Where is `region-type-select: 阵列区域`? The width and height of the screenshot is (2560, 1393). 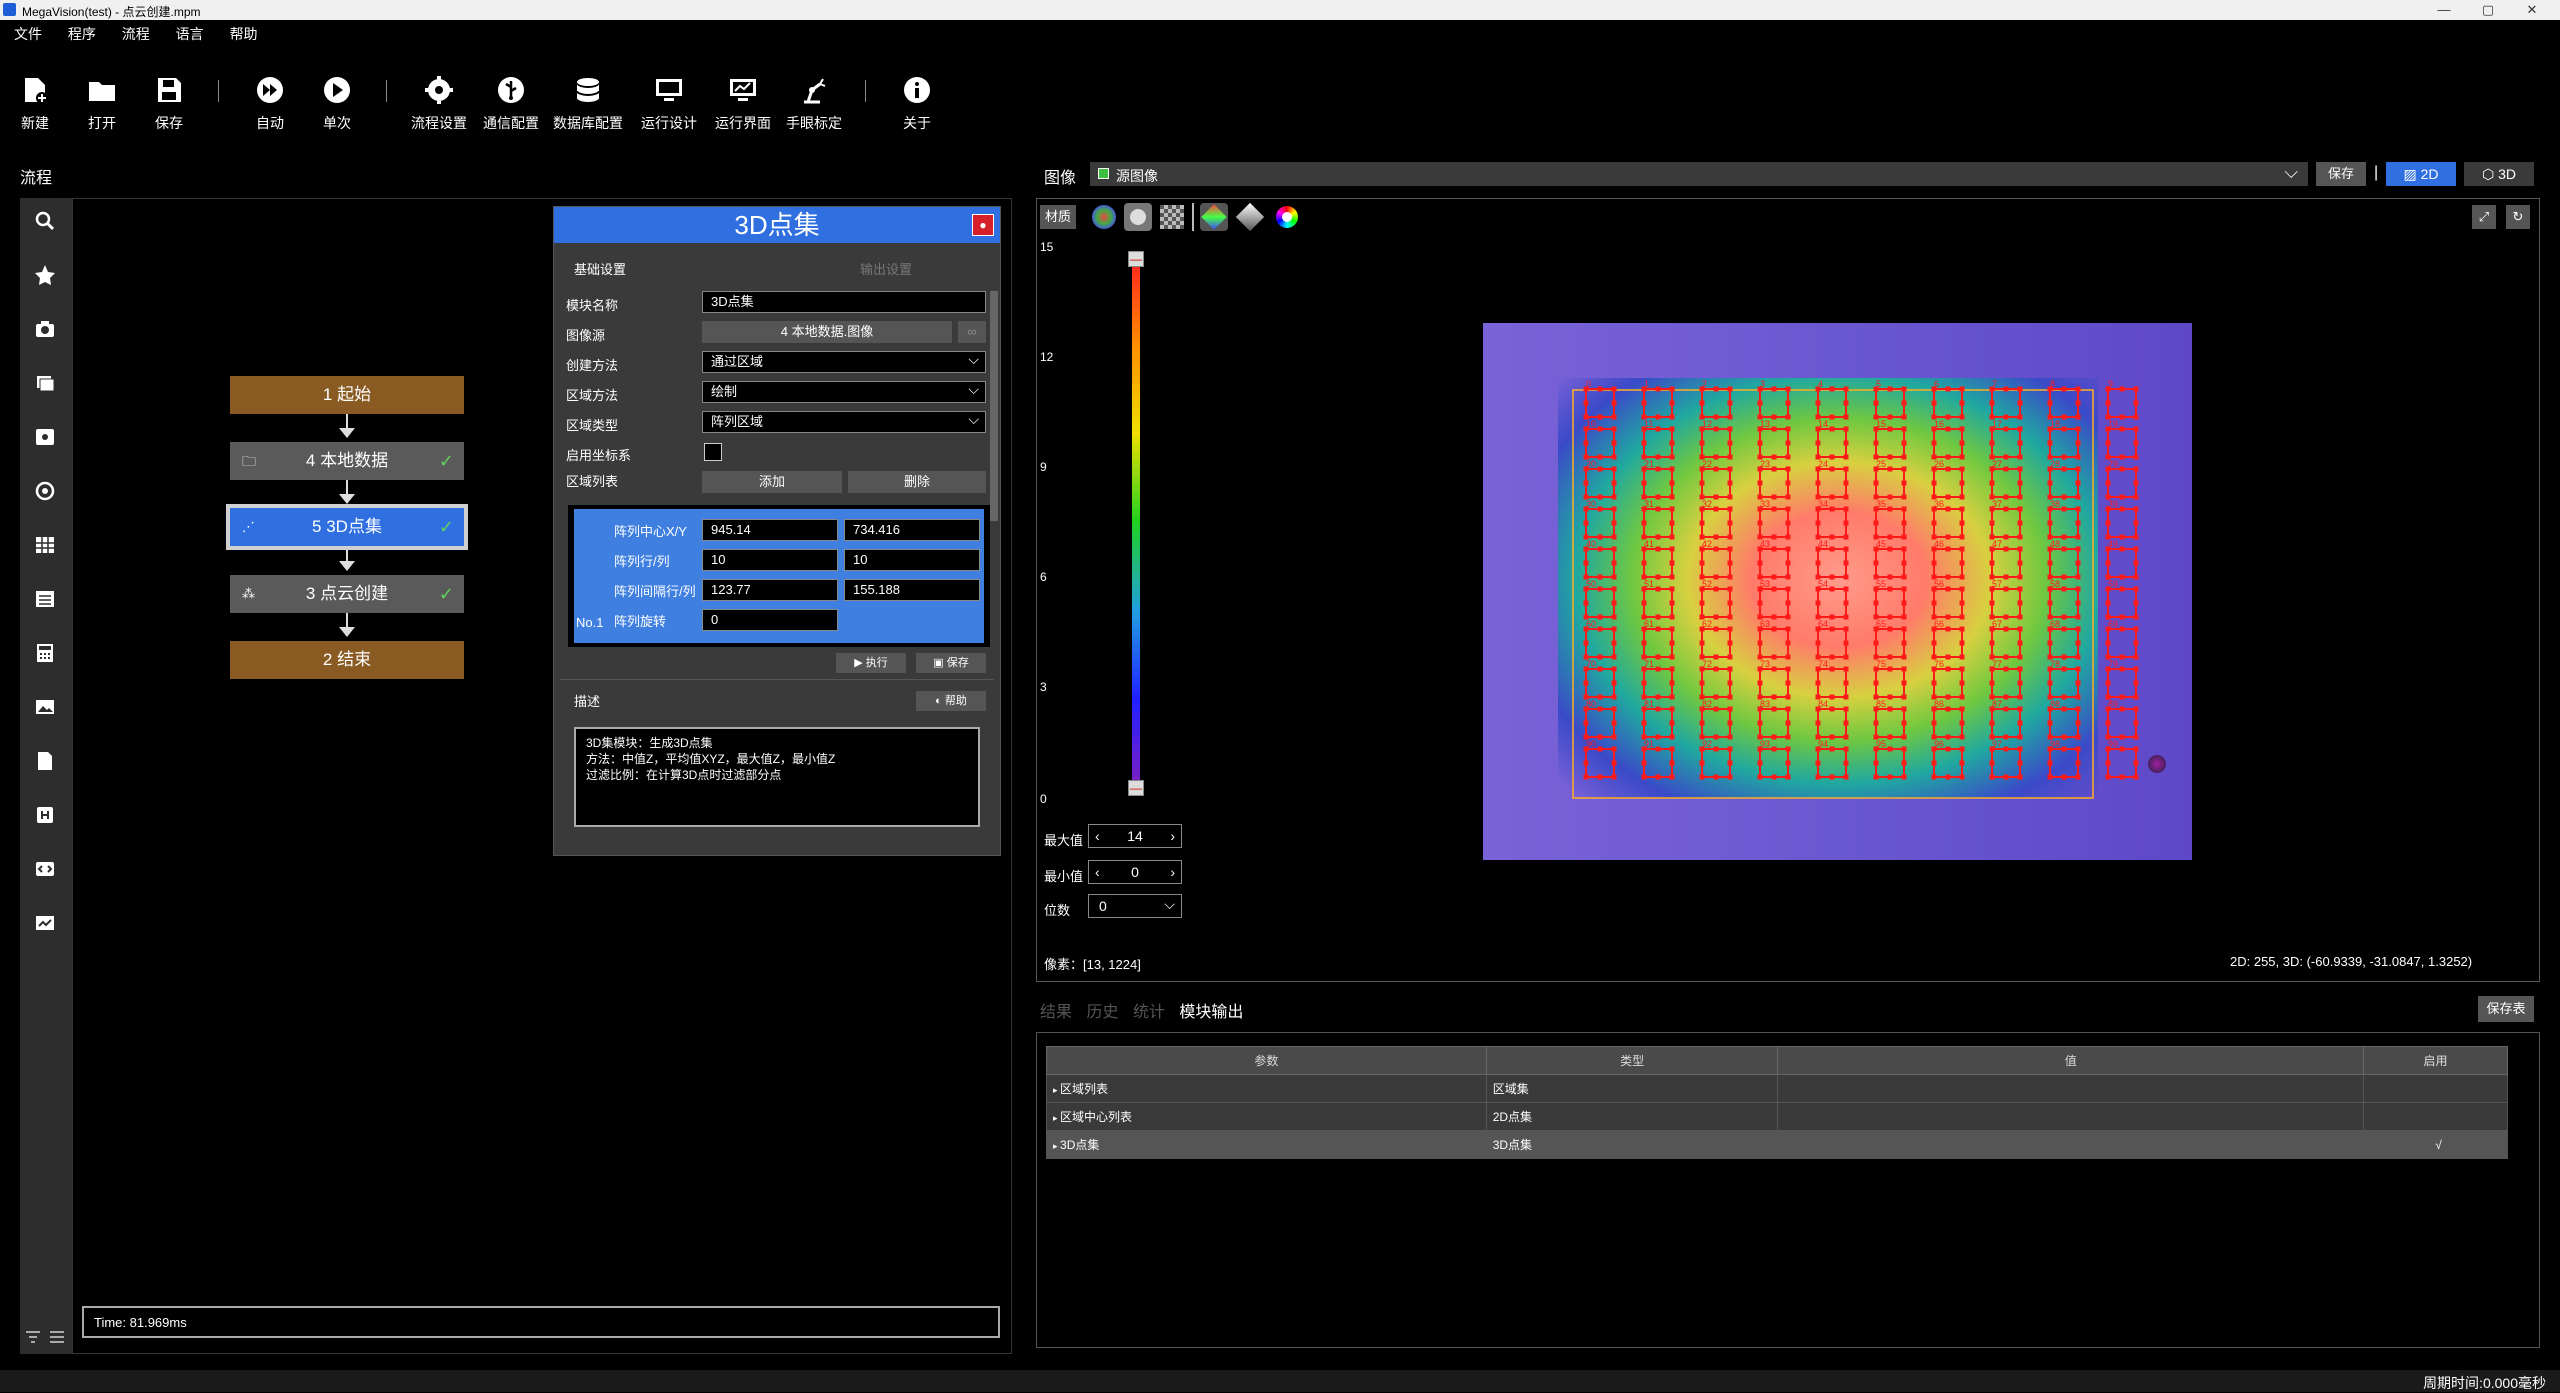
region-type-select: 阵列区域 is located at coordinates (844, 421).